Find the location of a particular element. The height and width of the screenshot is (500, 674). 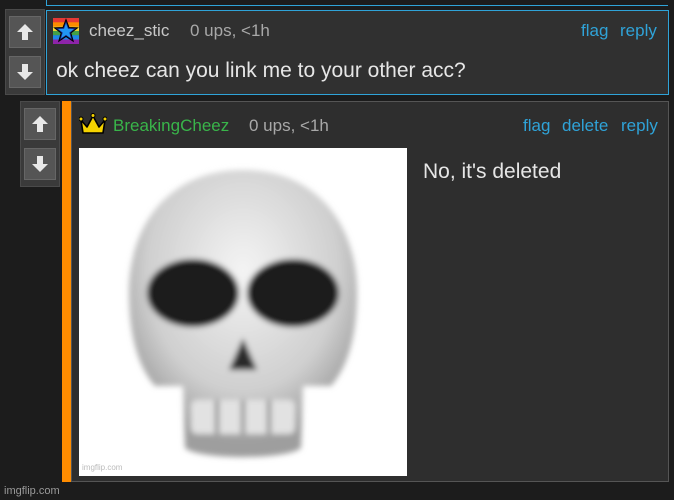

delete-link: delete is located at coordinates (585, 126).